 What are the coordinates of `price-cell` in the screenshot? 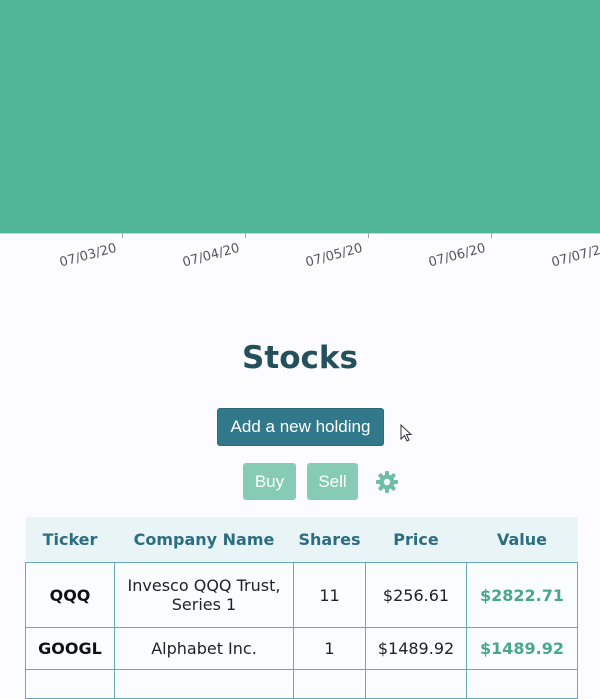 It's located at (416, 684).